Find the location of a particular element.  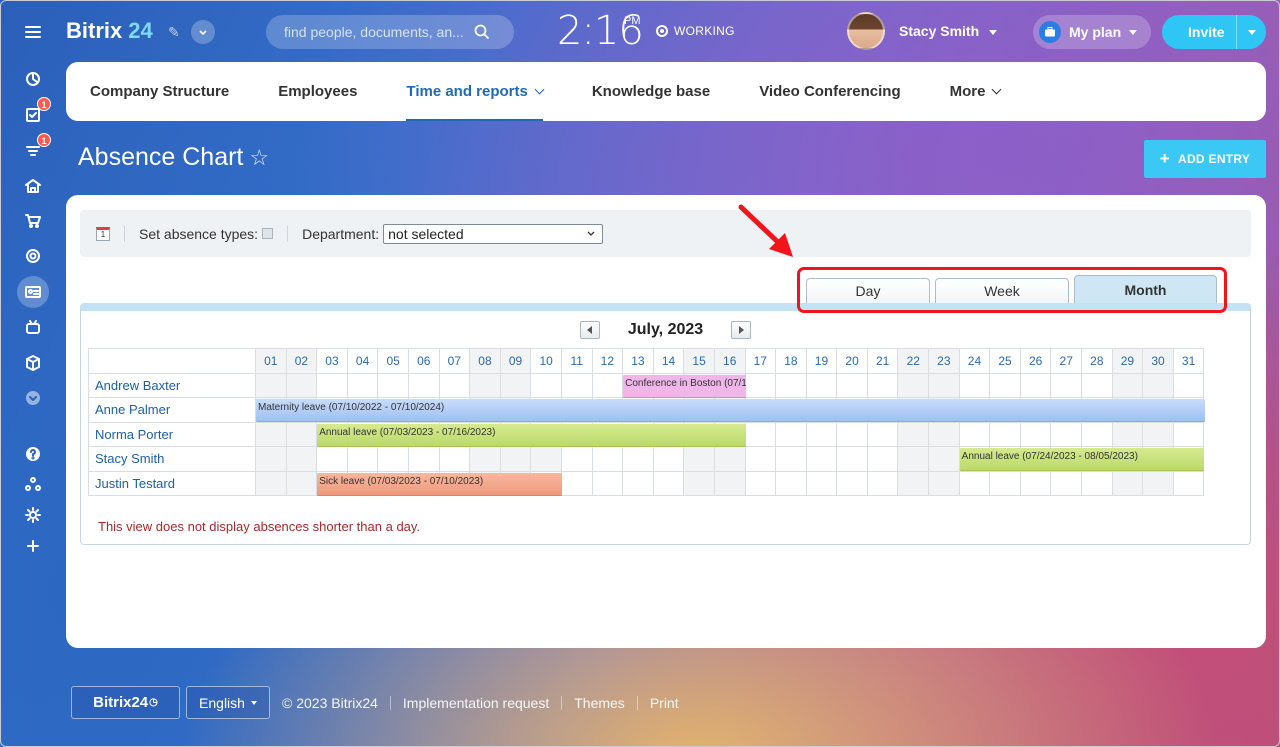

divider is located at coordinates (390, 702).